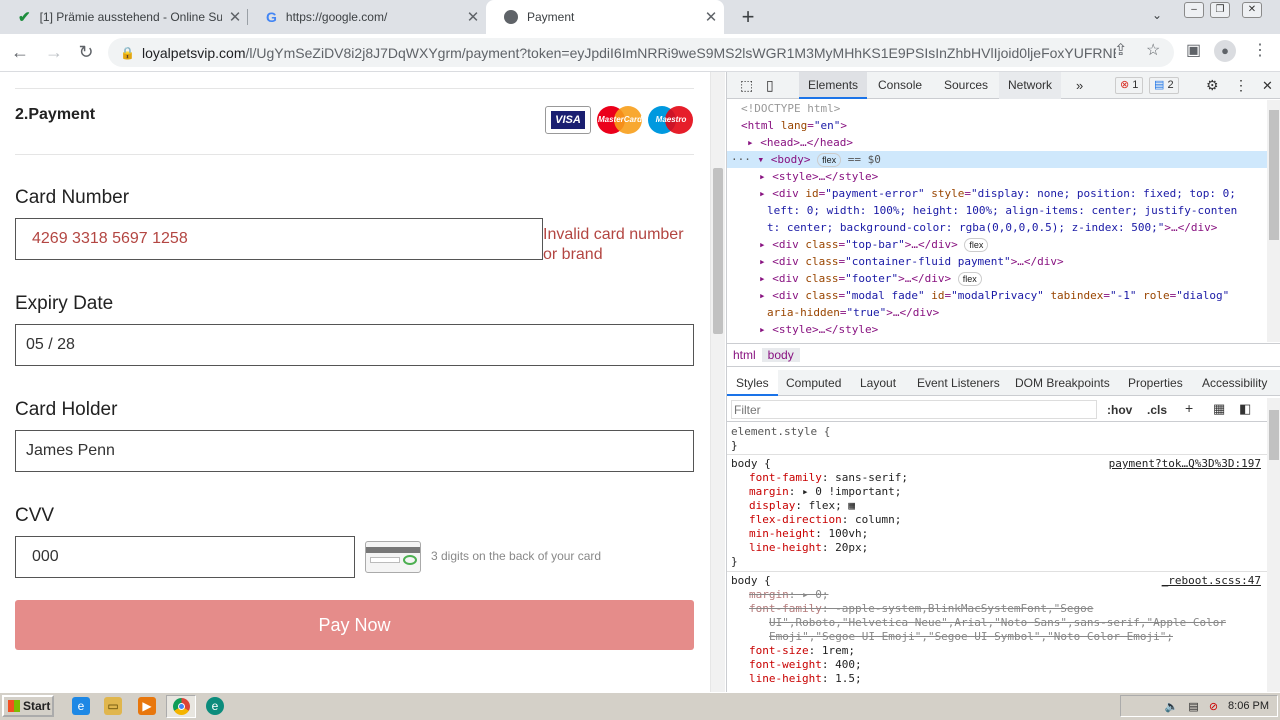  Describe the element at coordinates (1193, 706) in the screenshot. I see `network-icon: ▤` at that location.